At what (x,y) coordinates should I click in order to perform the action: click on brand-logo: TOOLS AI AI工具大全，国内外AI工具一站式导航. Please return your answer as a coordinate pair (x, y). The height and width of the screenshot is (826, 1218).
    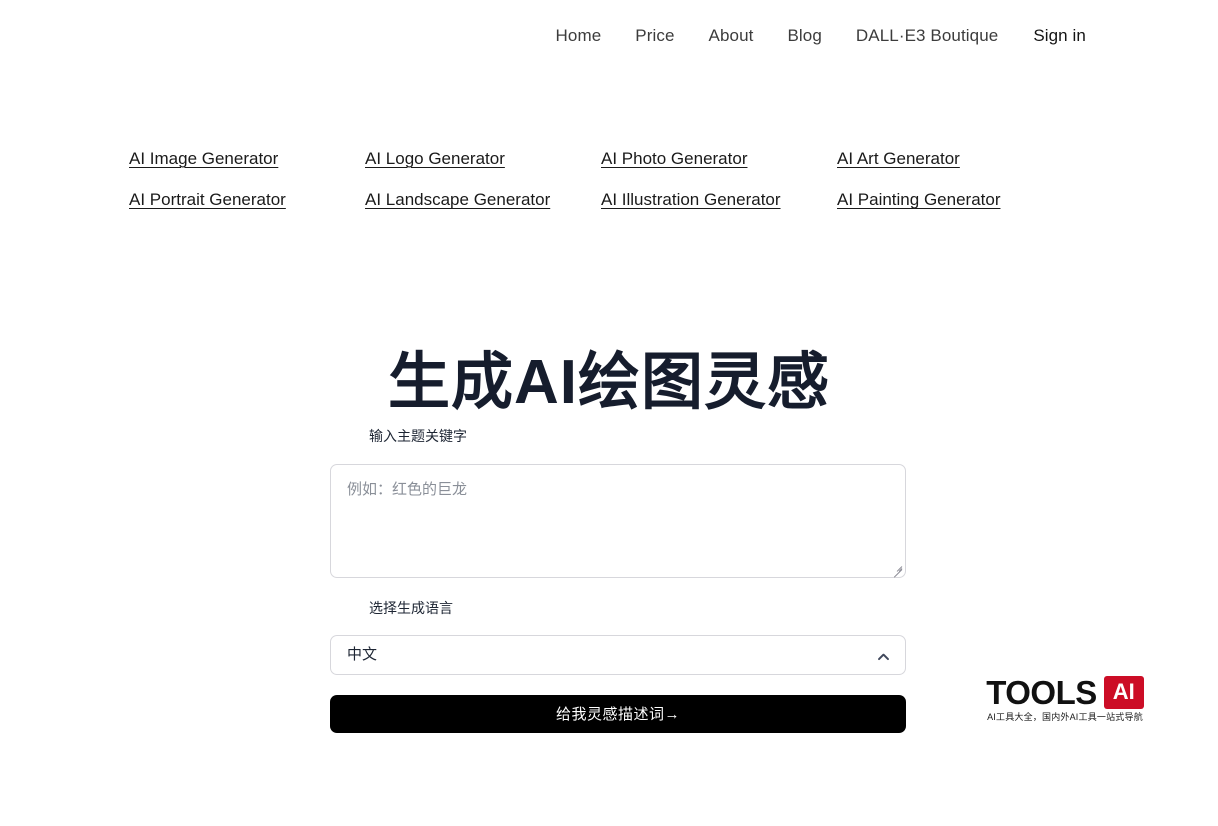
    Looking at the image, I should click on (1065, 699).